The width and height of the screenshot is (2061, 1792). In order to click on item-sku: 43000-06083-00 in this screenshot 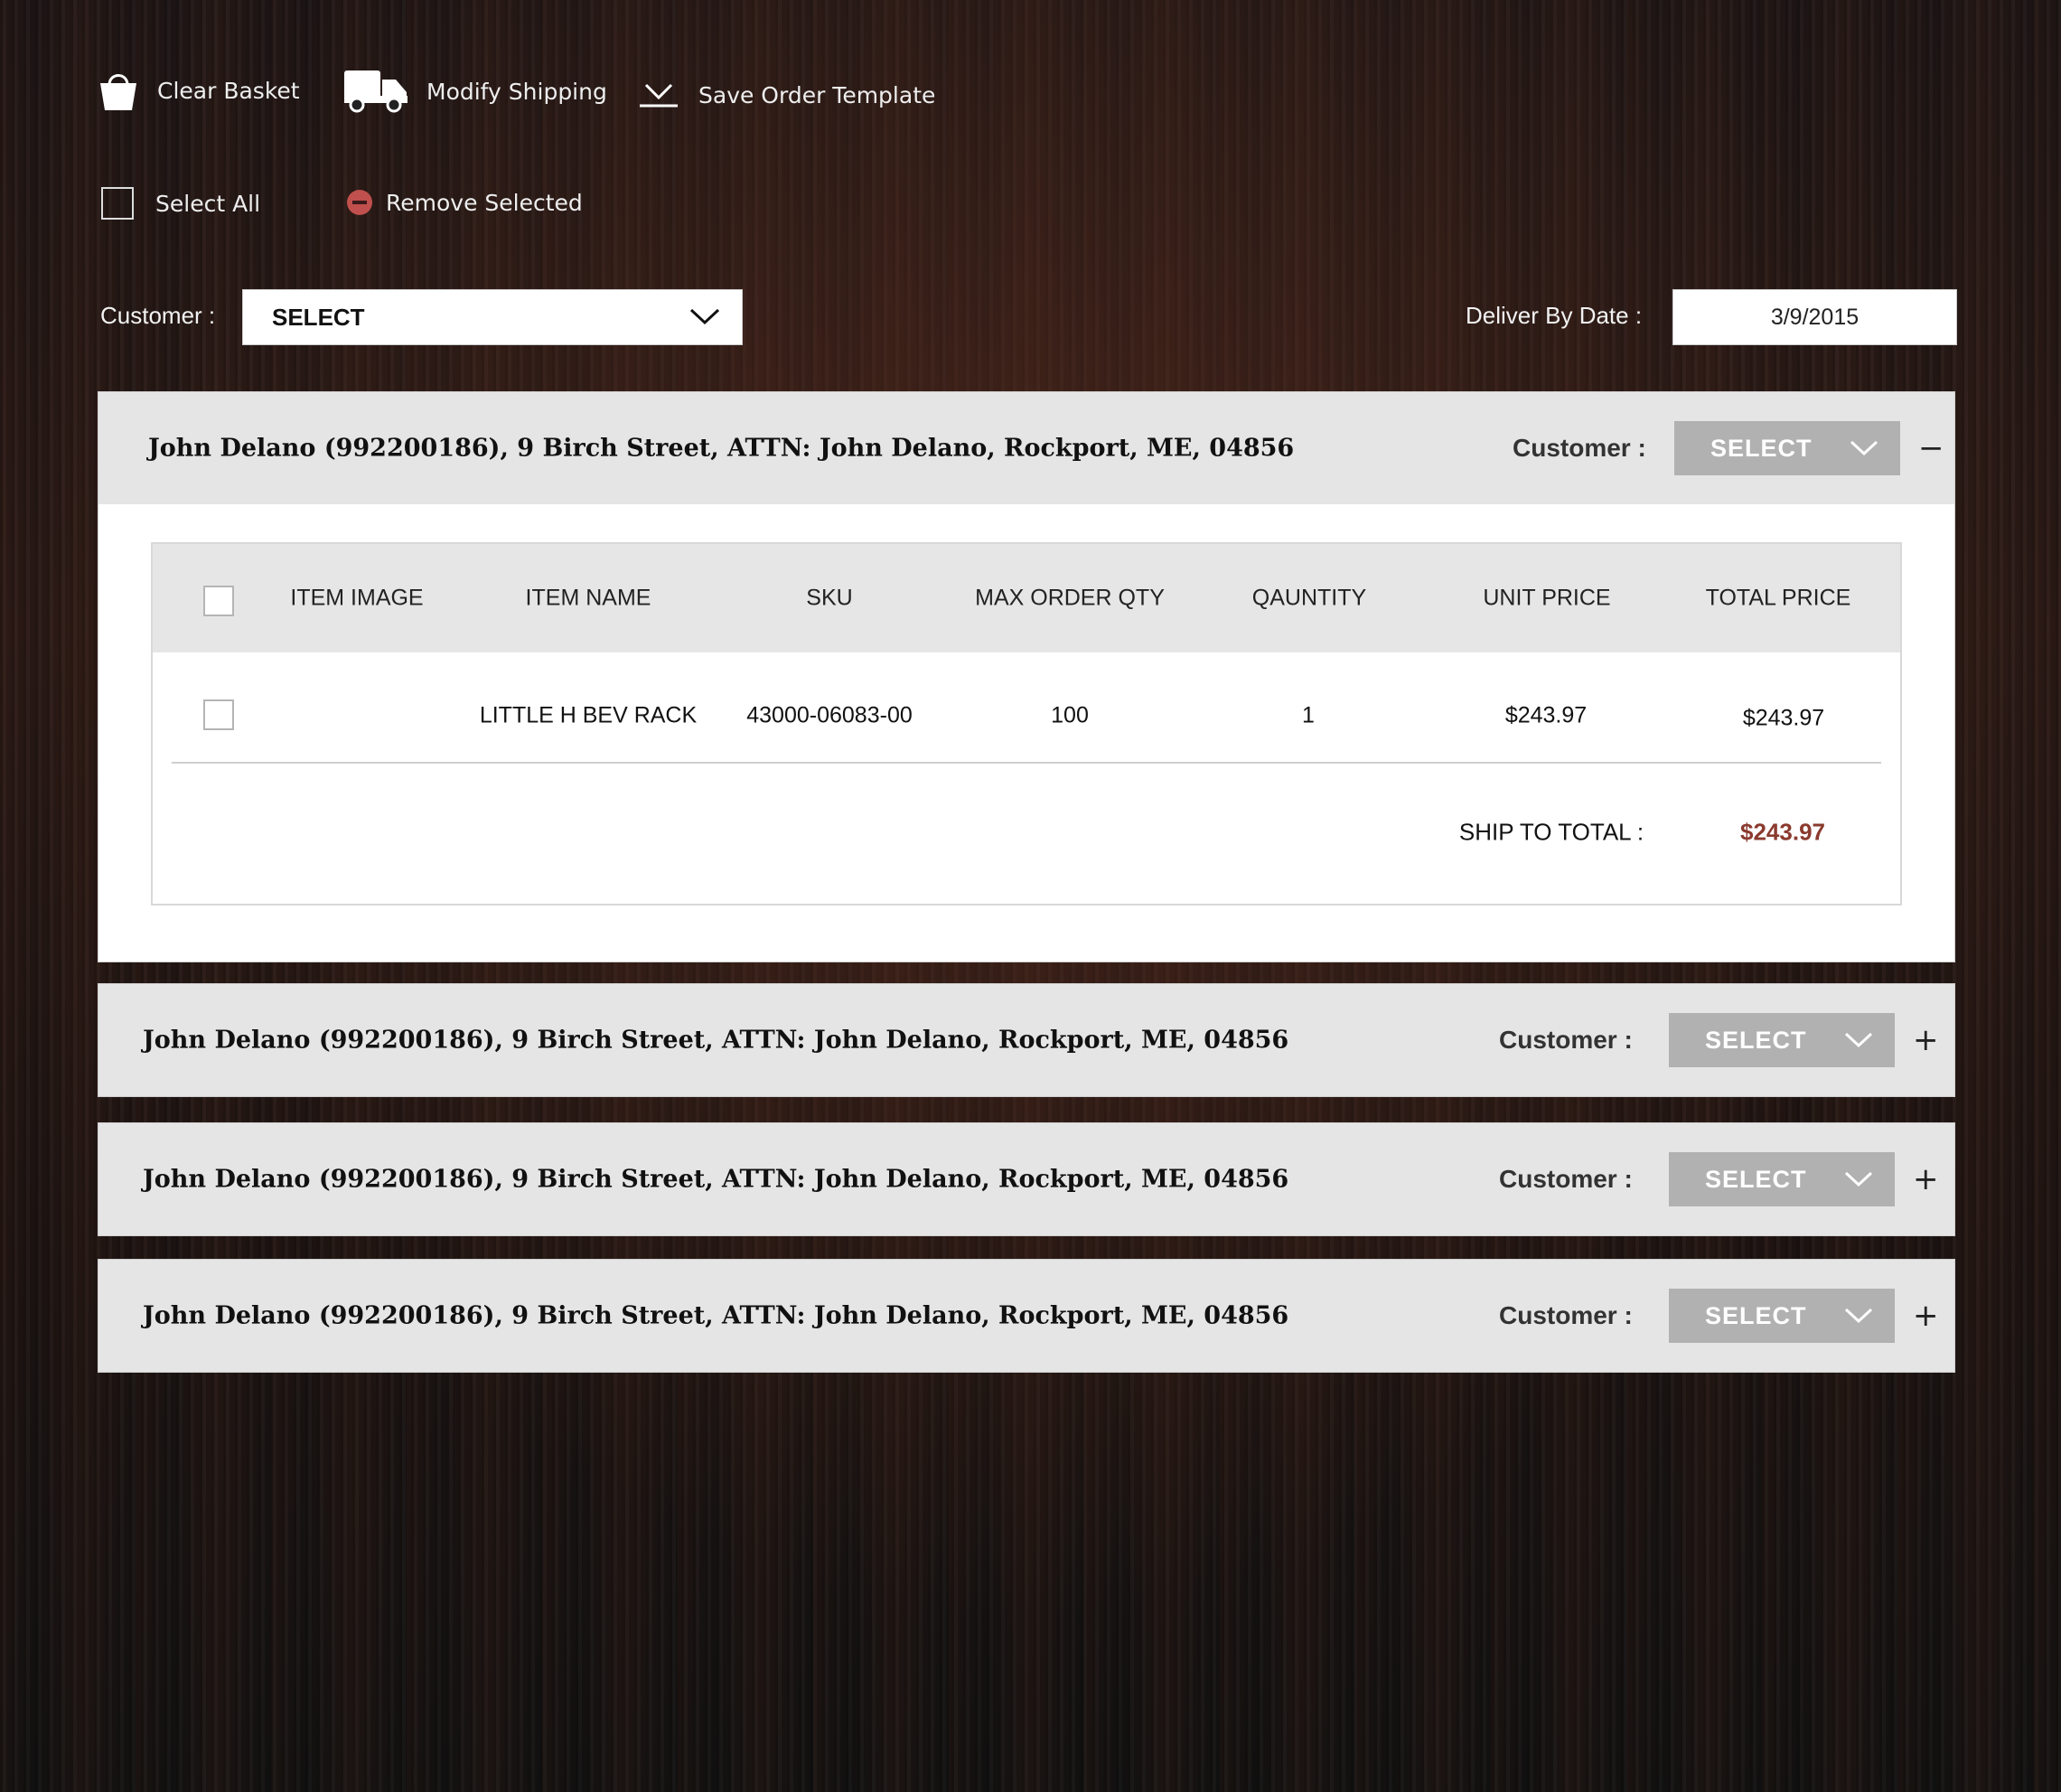, I will do `click(829, 715)`.